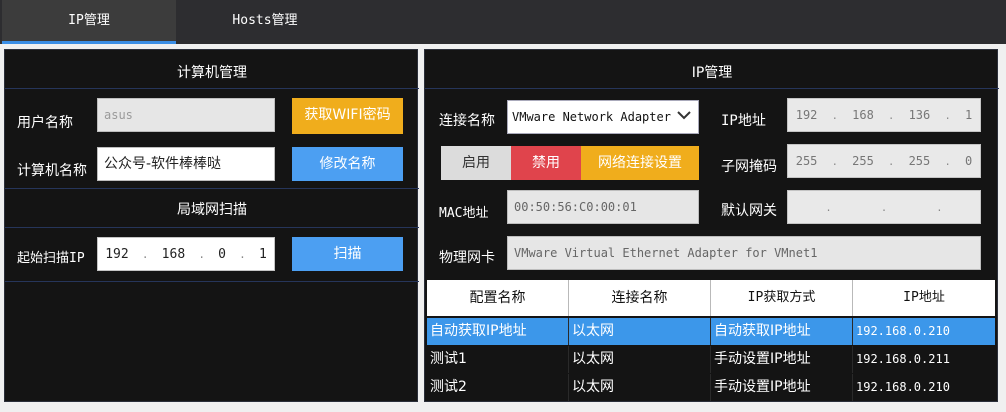 The width and height of the screenshot is (1006, 412). I want to click on subnet-mask-input: 255. 255. 255. 0, so click(884, 161).